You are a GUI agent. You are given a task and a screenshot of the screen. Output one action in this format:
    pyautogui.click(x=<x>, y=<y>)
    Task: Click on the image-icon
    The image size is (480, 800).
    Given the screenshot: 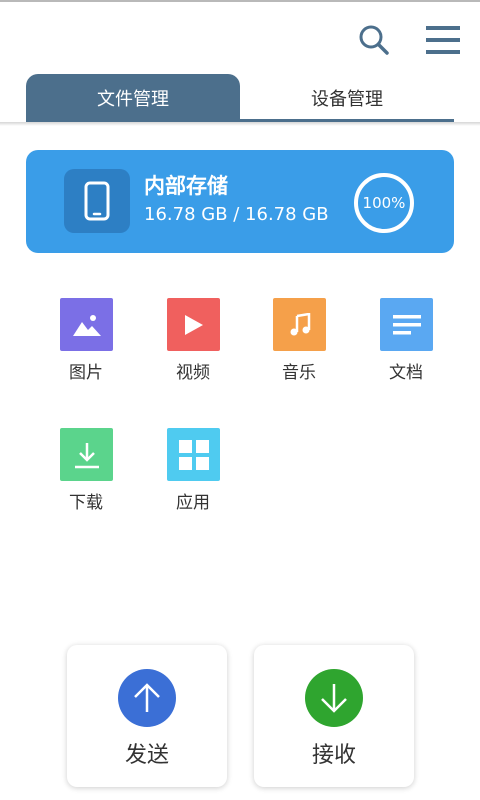 What is the action you would take?
    pyautogui.click(x=86, y=324)
    